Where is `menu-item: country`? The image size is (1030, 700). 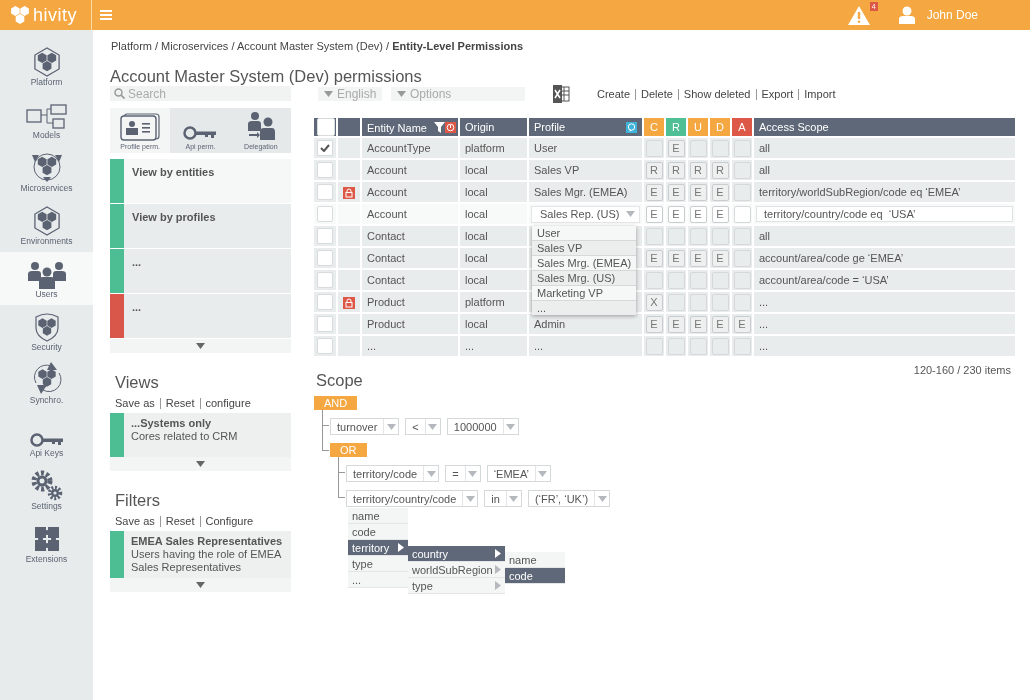 menu-item: country is located at coordinates (456, 554).